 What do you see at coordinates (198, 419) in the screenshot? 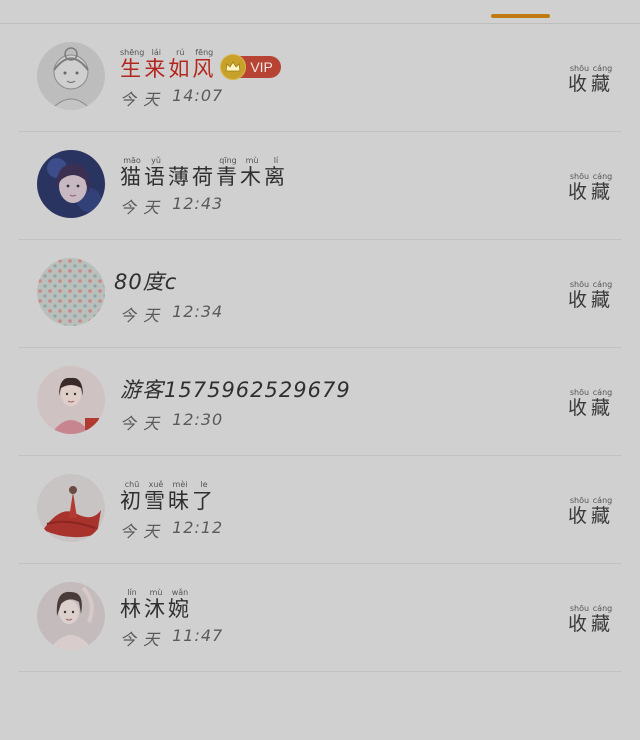
I see `visit-clock: 12:30` at bounding box center [198, 419].